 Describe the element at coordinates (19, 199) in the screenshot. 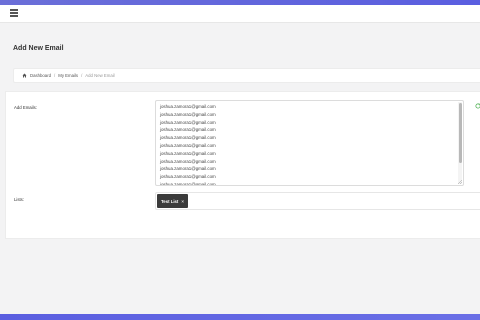

I see `lists-label: Lists:` at that location.